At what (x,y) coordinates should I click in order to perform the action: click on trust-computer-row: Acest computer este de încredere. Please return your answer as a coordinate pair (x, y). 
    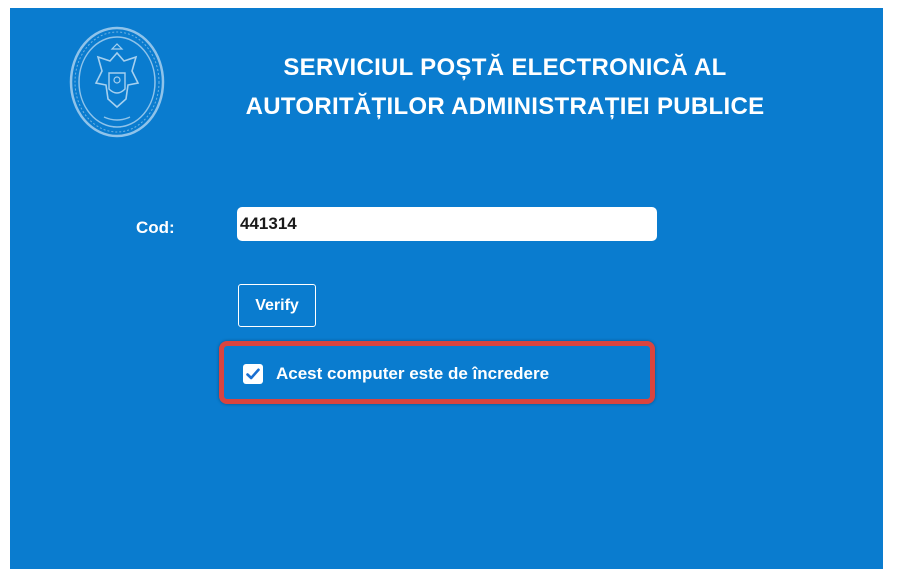
    Looking at the image, I should click on (396, 374).